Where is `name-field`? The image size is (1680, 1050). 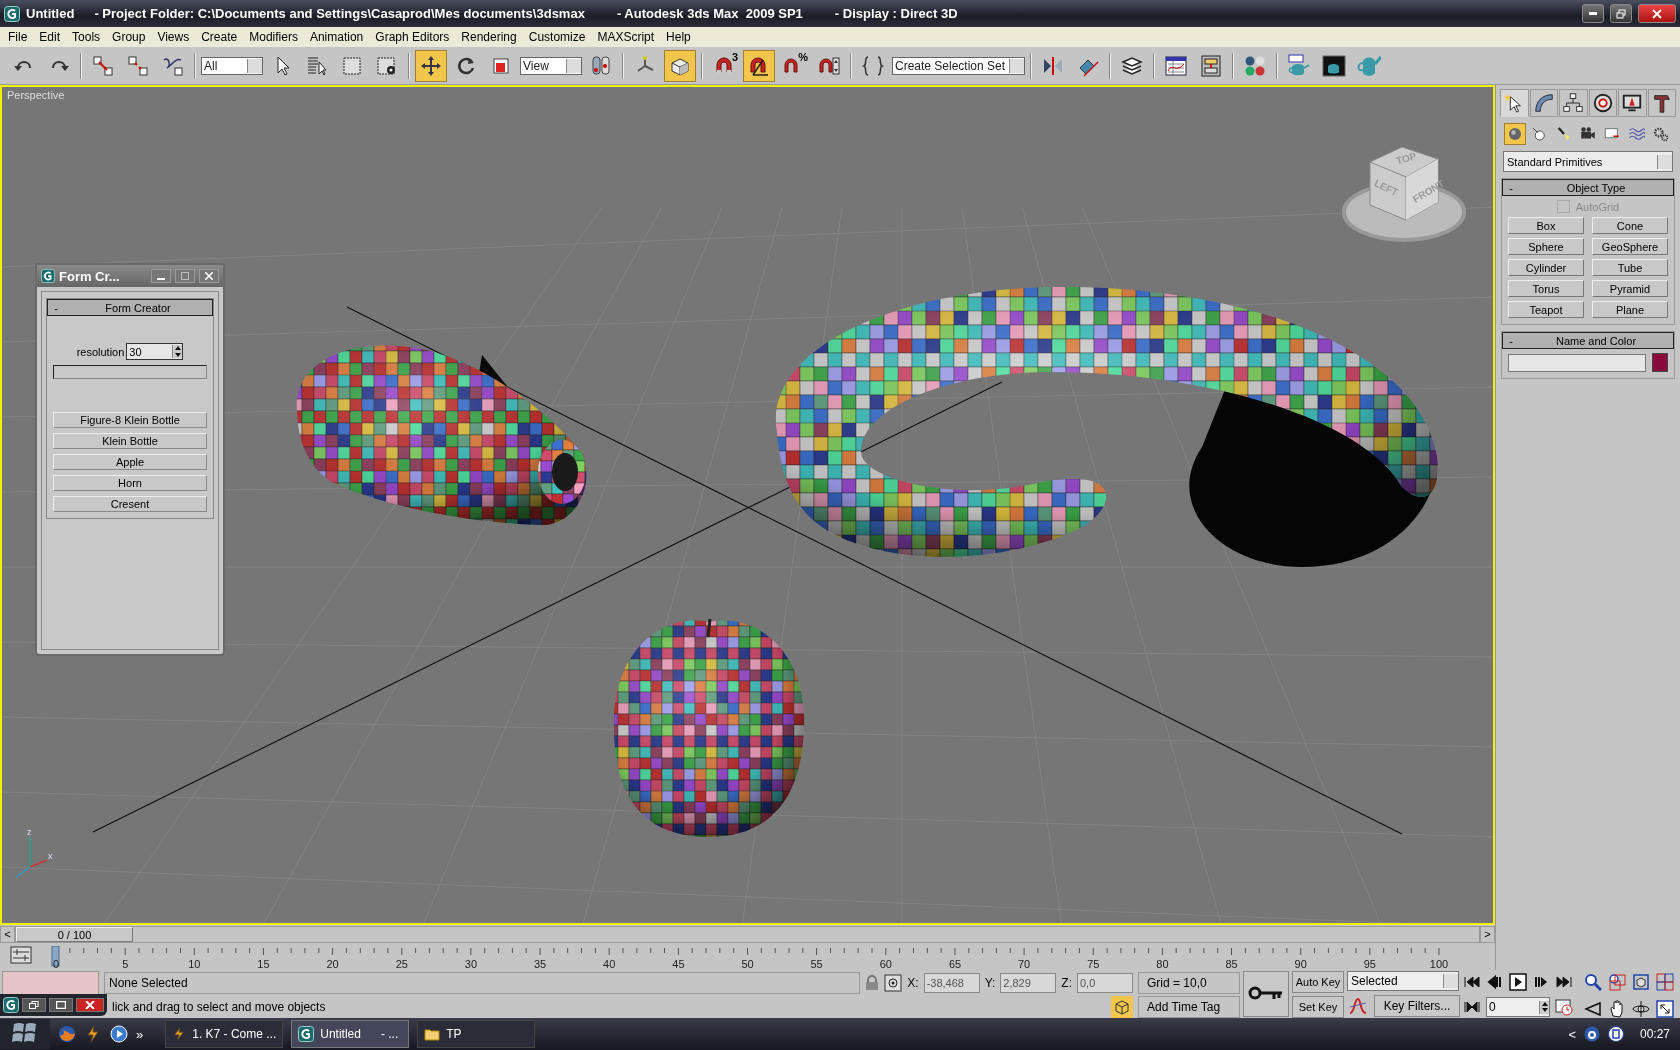
name-field is located at coordinates (1577, 362).